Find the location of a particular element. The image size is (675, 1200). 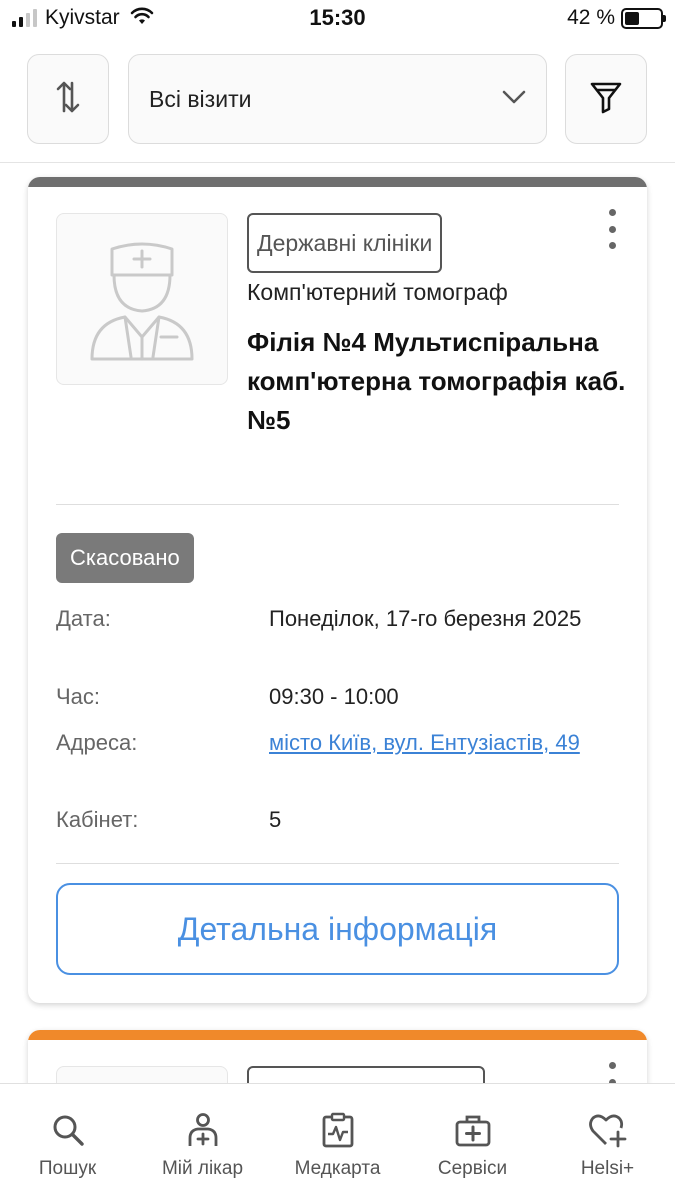

nav-label: Медкарта is located at coordinates (337, 1168).